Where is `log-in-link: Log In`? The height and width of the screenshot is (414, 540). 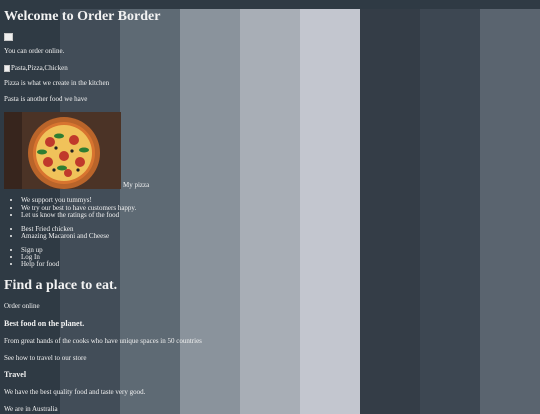 log-in-link: Log In is located at coordinates (278, 257).